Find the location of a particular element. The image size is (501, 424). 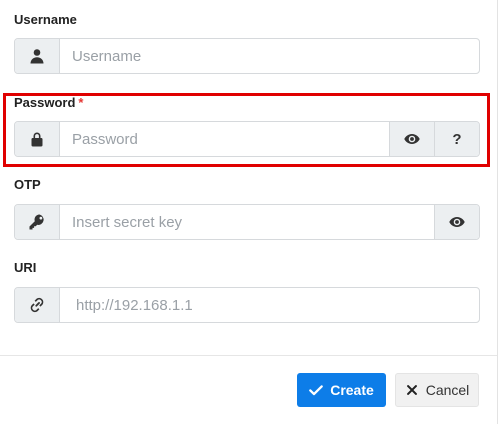

otp-input-group is located at coordinates (247, 222).